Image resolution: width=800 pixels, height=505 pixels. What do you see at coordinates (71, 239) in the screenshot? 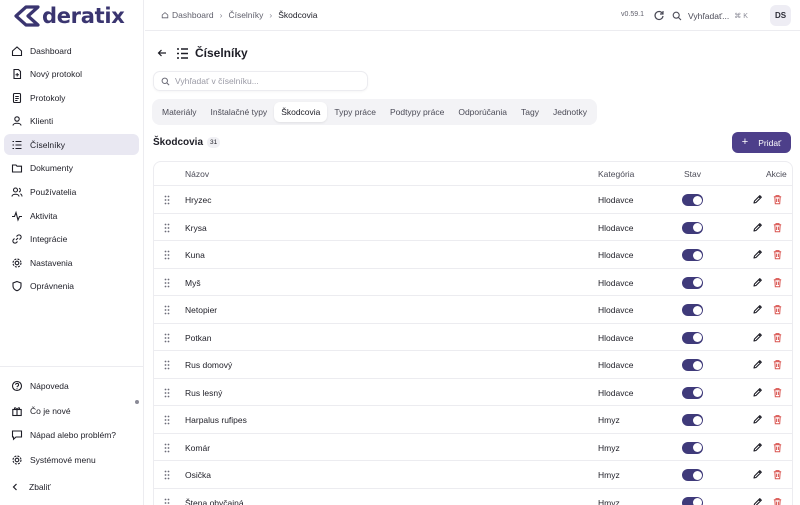
I see `sidebar-item-integrácie: Integrácie` at bounding box center [71, 239].